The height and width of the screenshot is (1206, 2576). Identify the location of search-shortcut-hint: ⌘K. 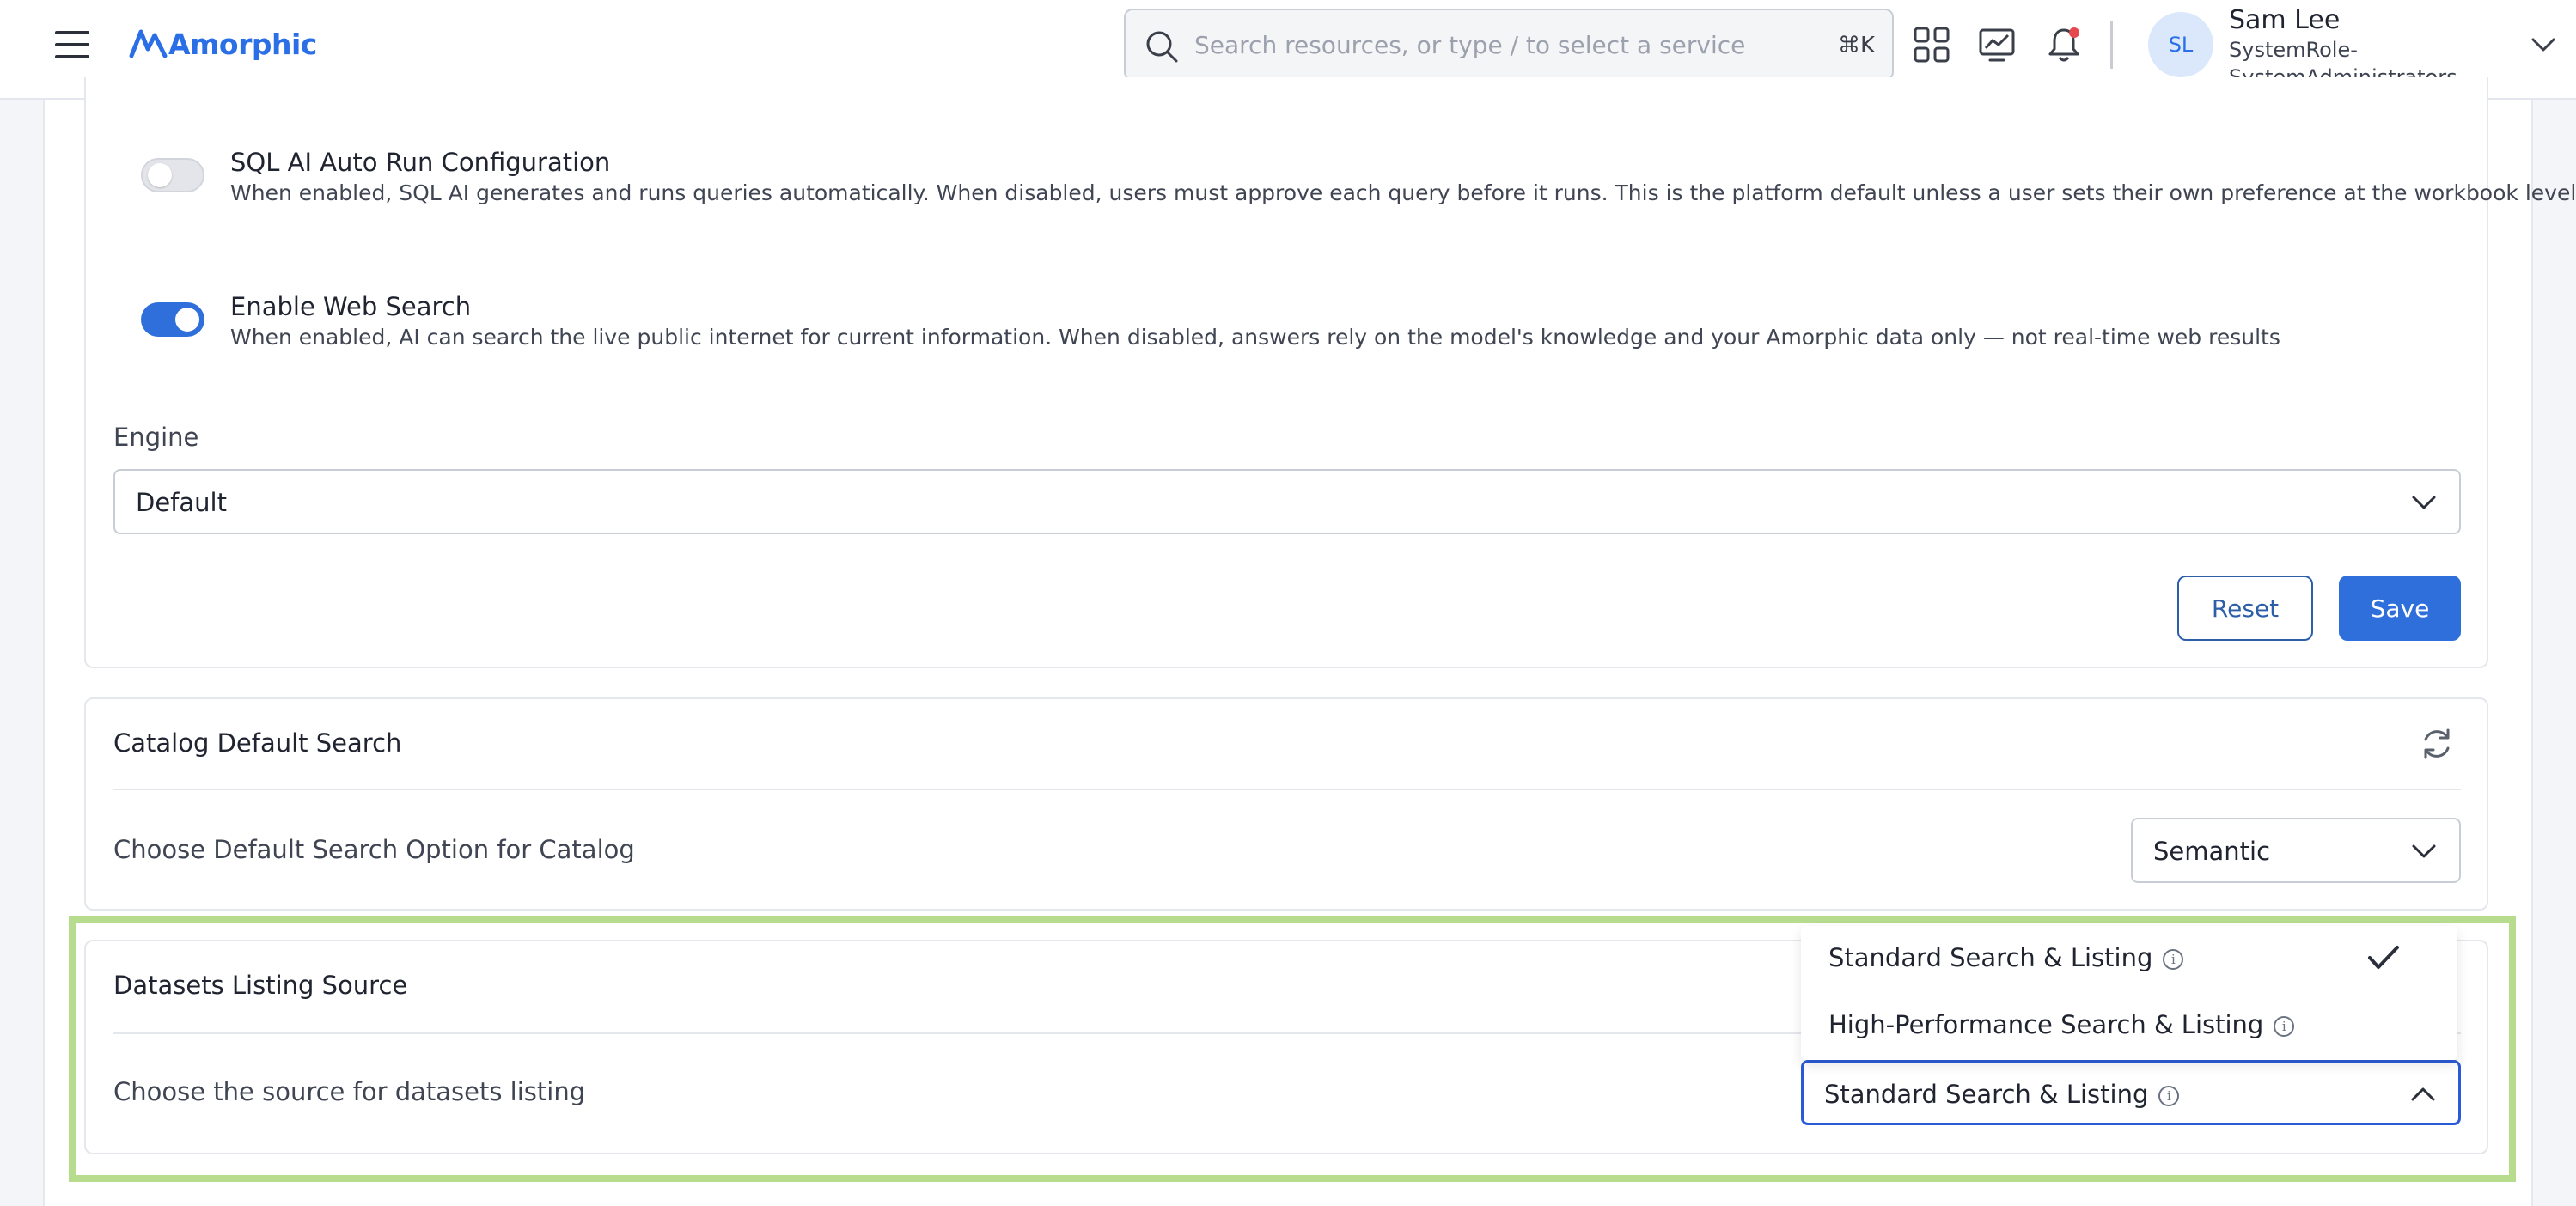
(1856, 45).